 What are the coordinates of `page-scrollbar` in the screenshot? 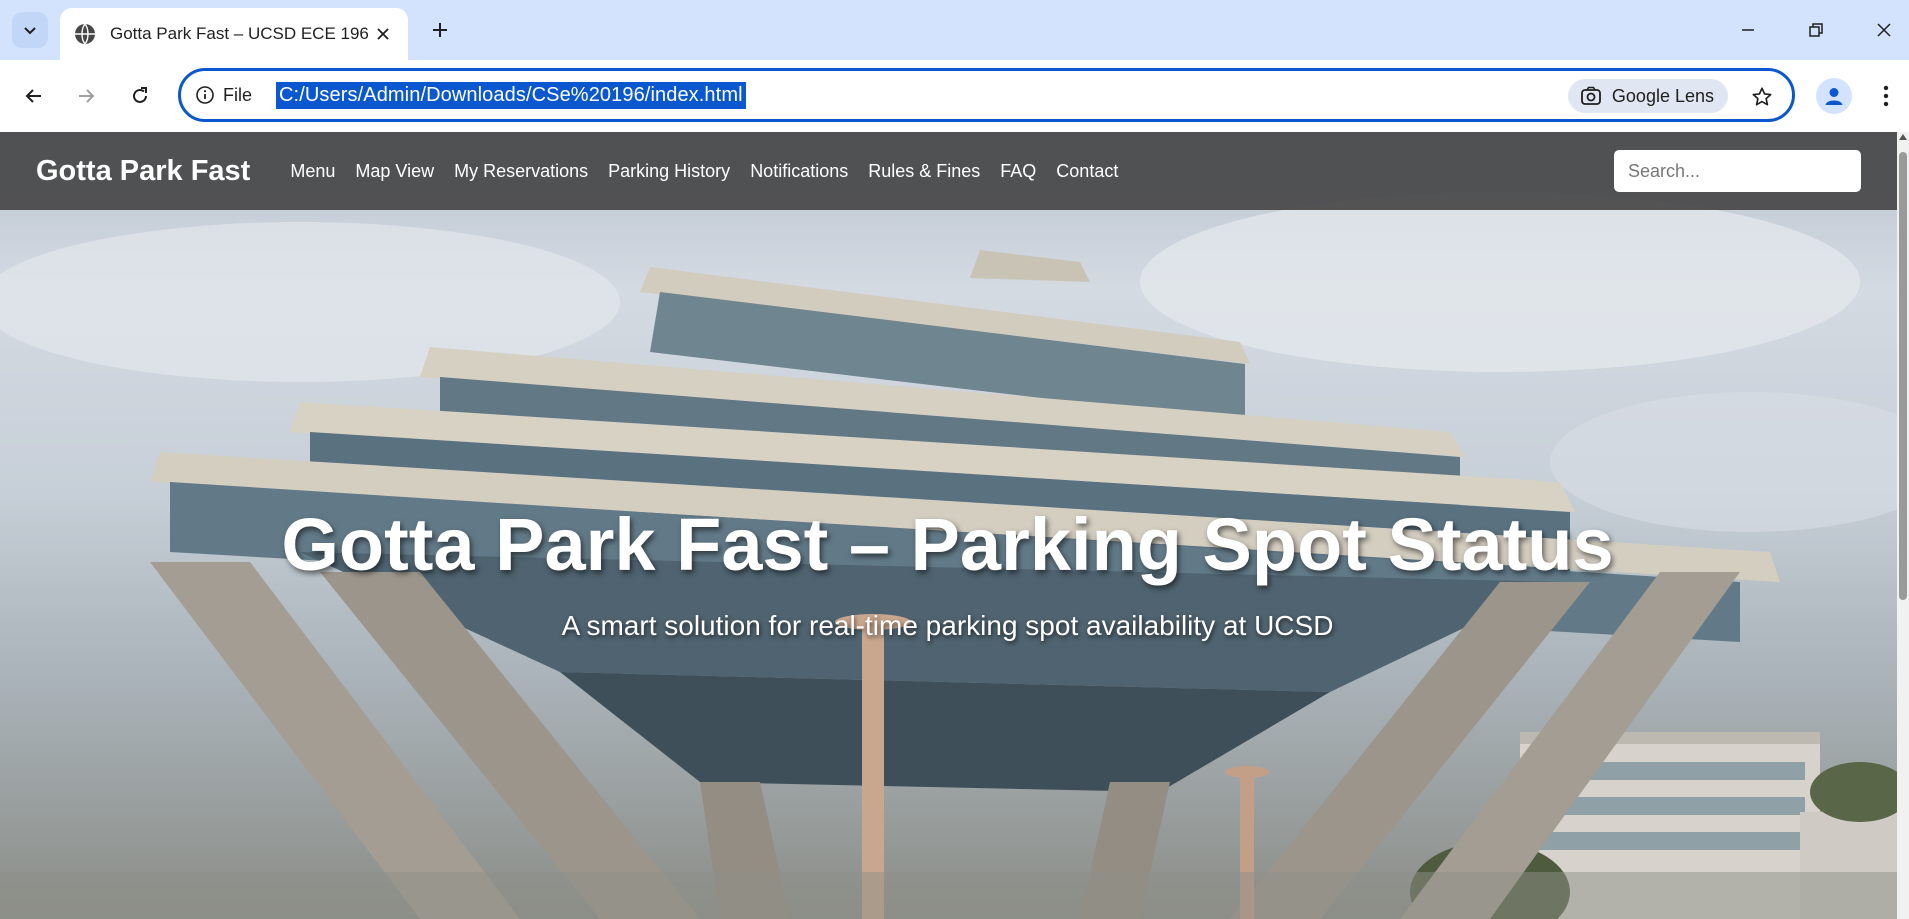 It's located at (1903, 525).